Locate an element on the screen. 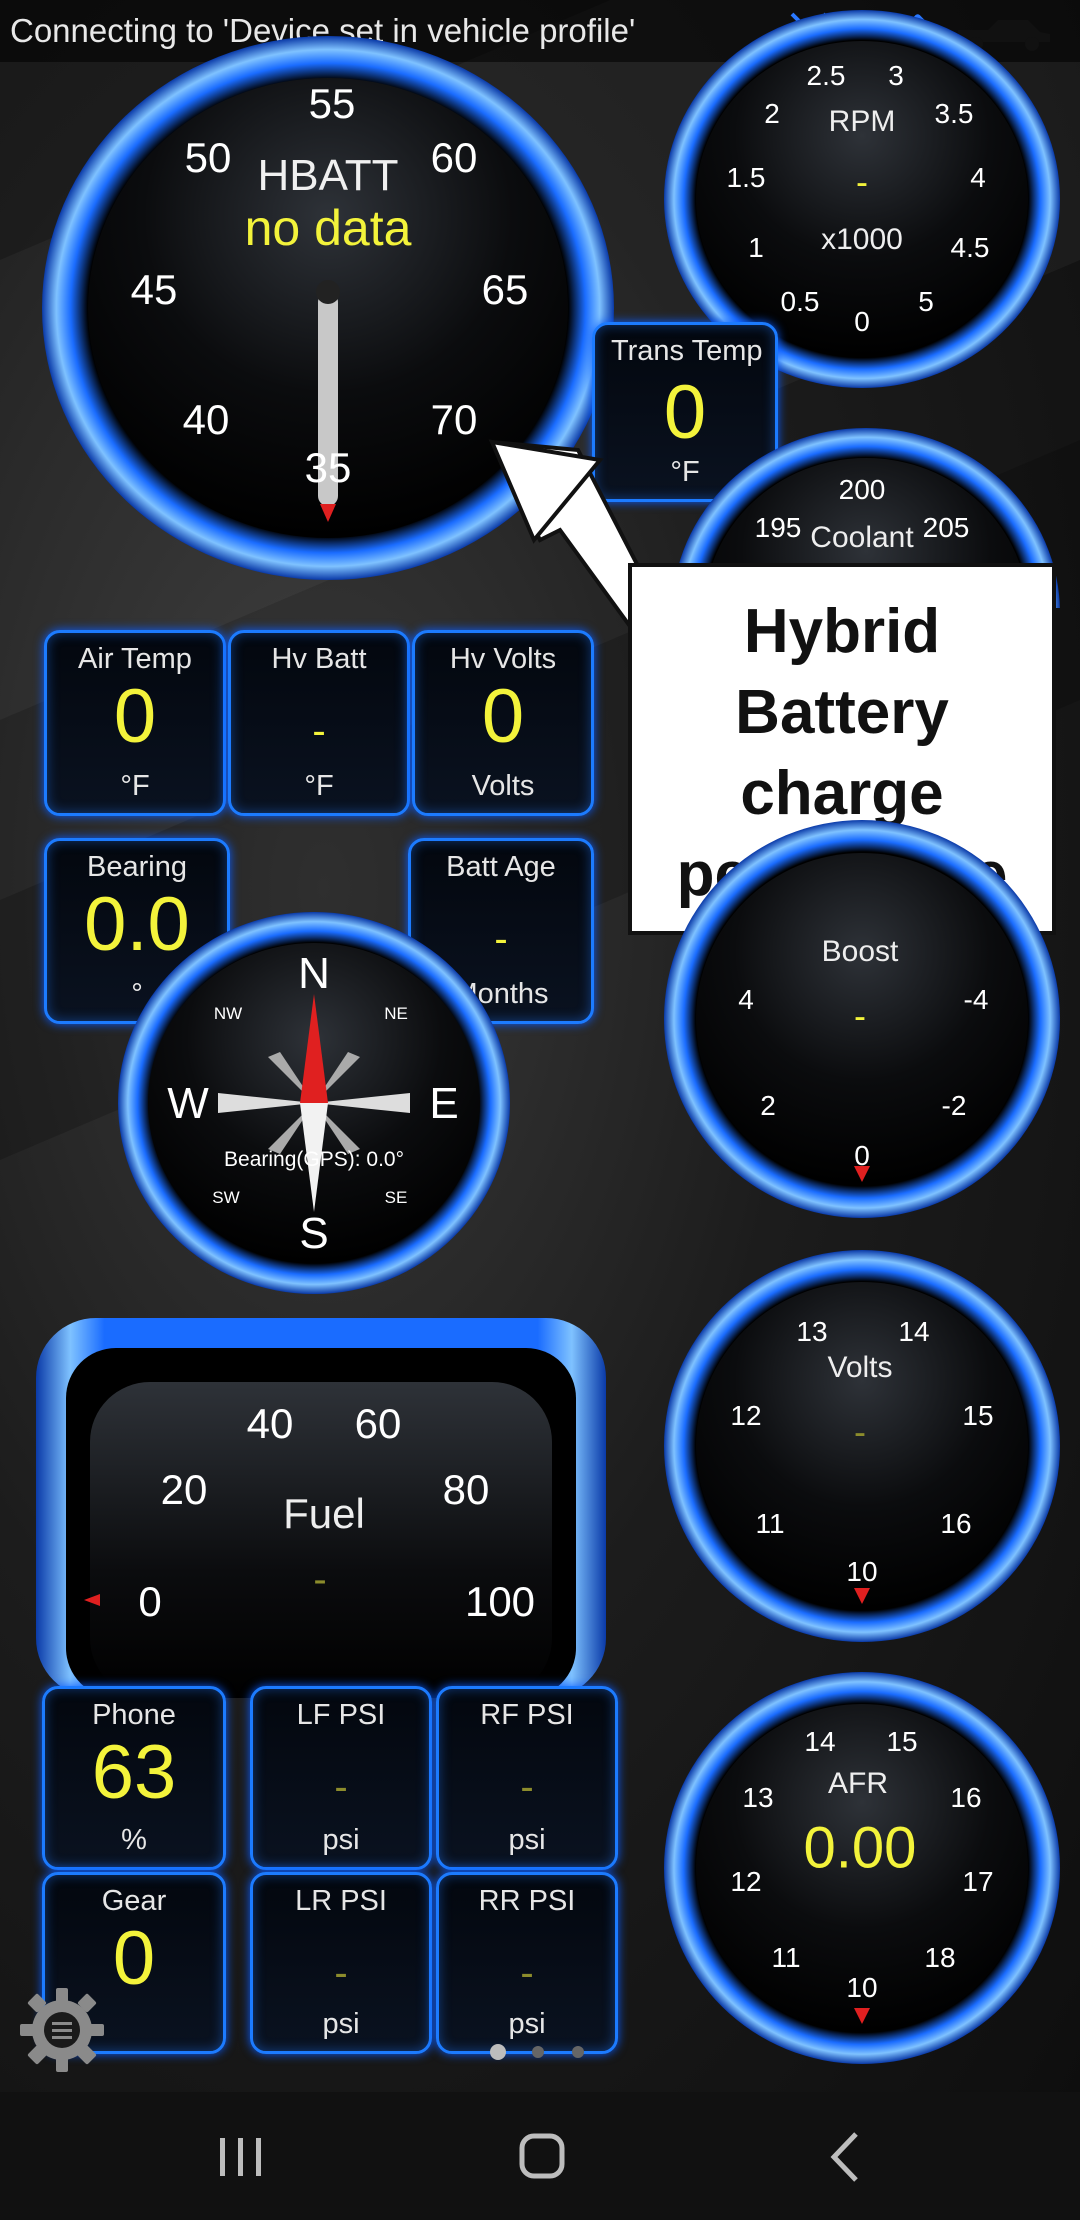 Image resolution: width=1080 pixels, height=2220 pixels. afr-gauge: AFR 0.00 10 11 12 13 14 15 16 17 18 is located at coordinates (862, 1868).